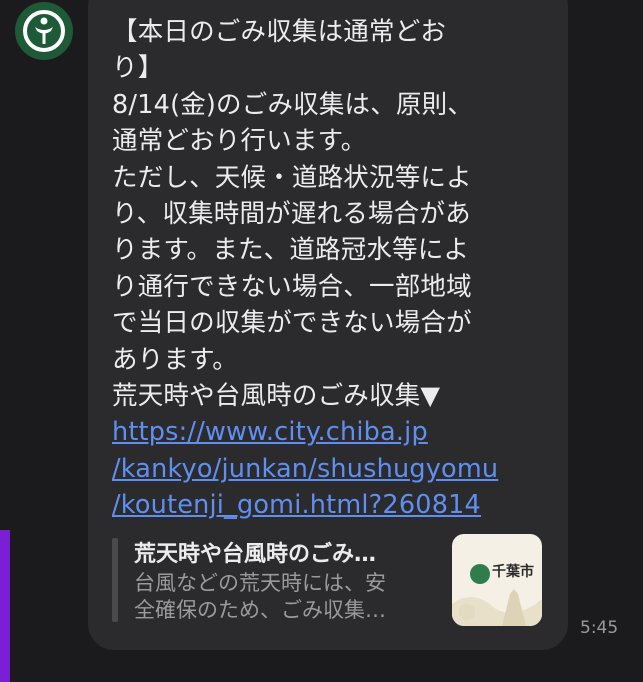  Describe the element at coordinates (138, 68) in the screenshot. I see `message-line: り】` at that location.